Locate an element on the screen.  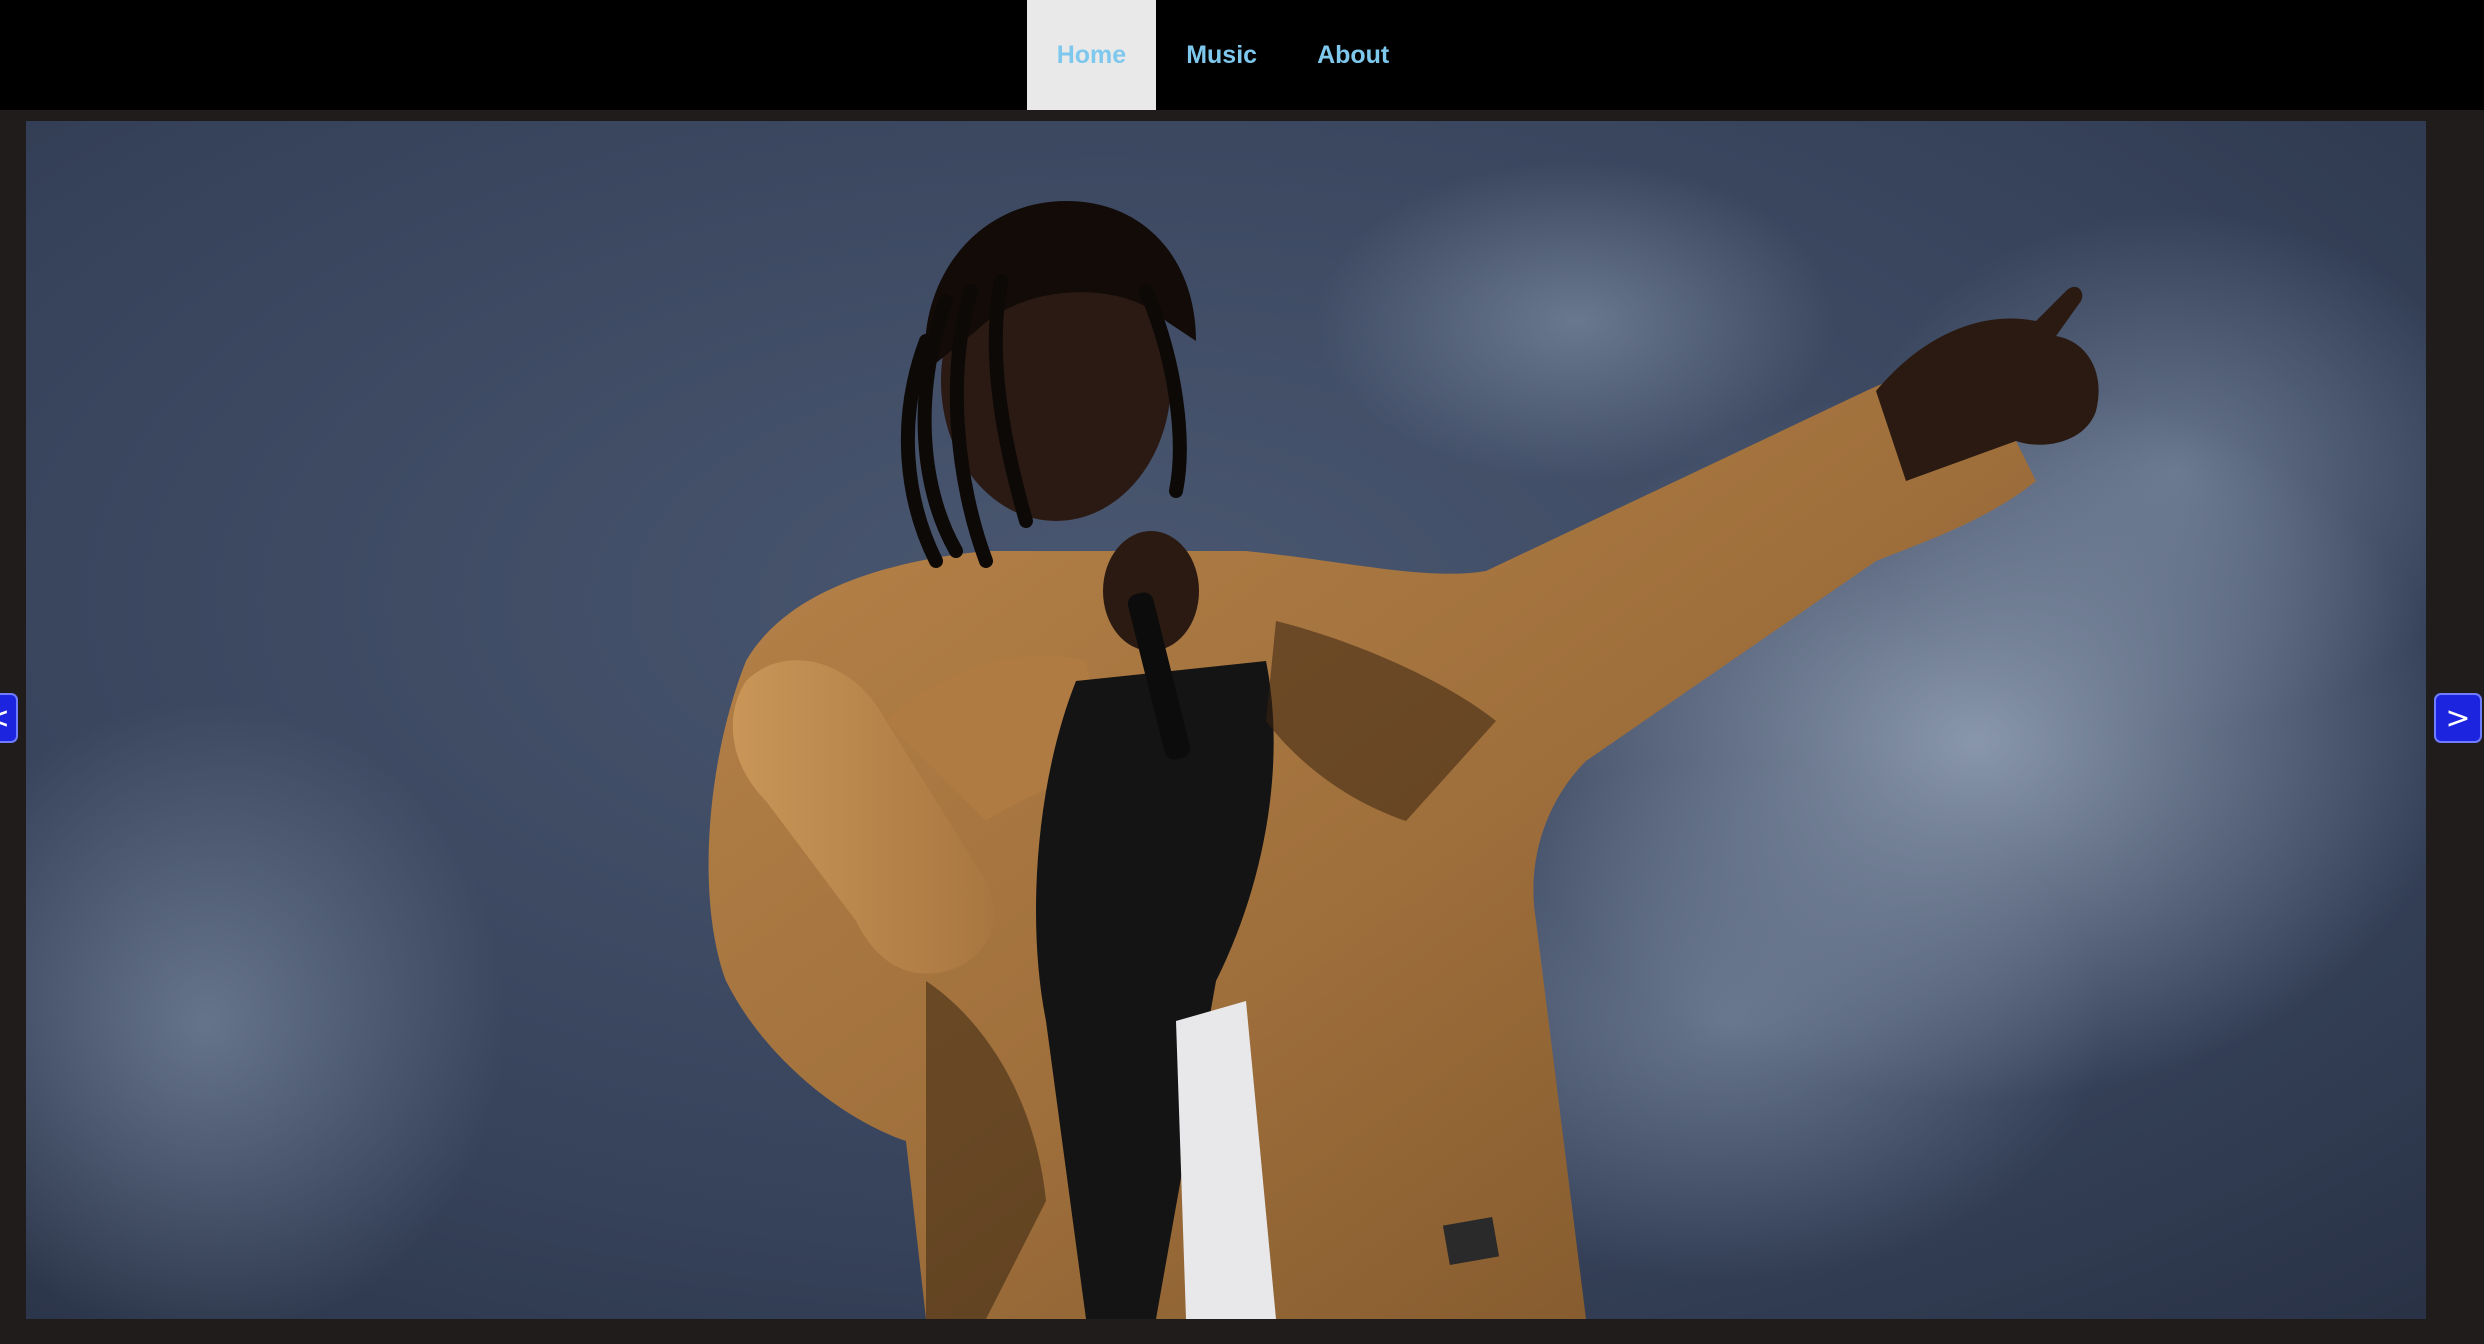
nav-about-link: About is located at coordinates (1353, 55).